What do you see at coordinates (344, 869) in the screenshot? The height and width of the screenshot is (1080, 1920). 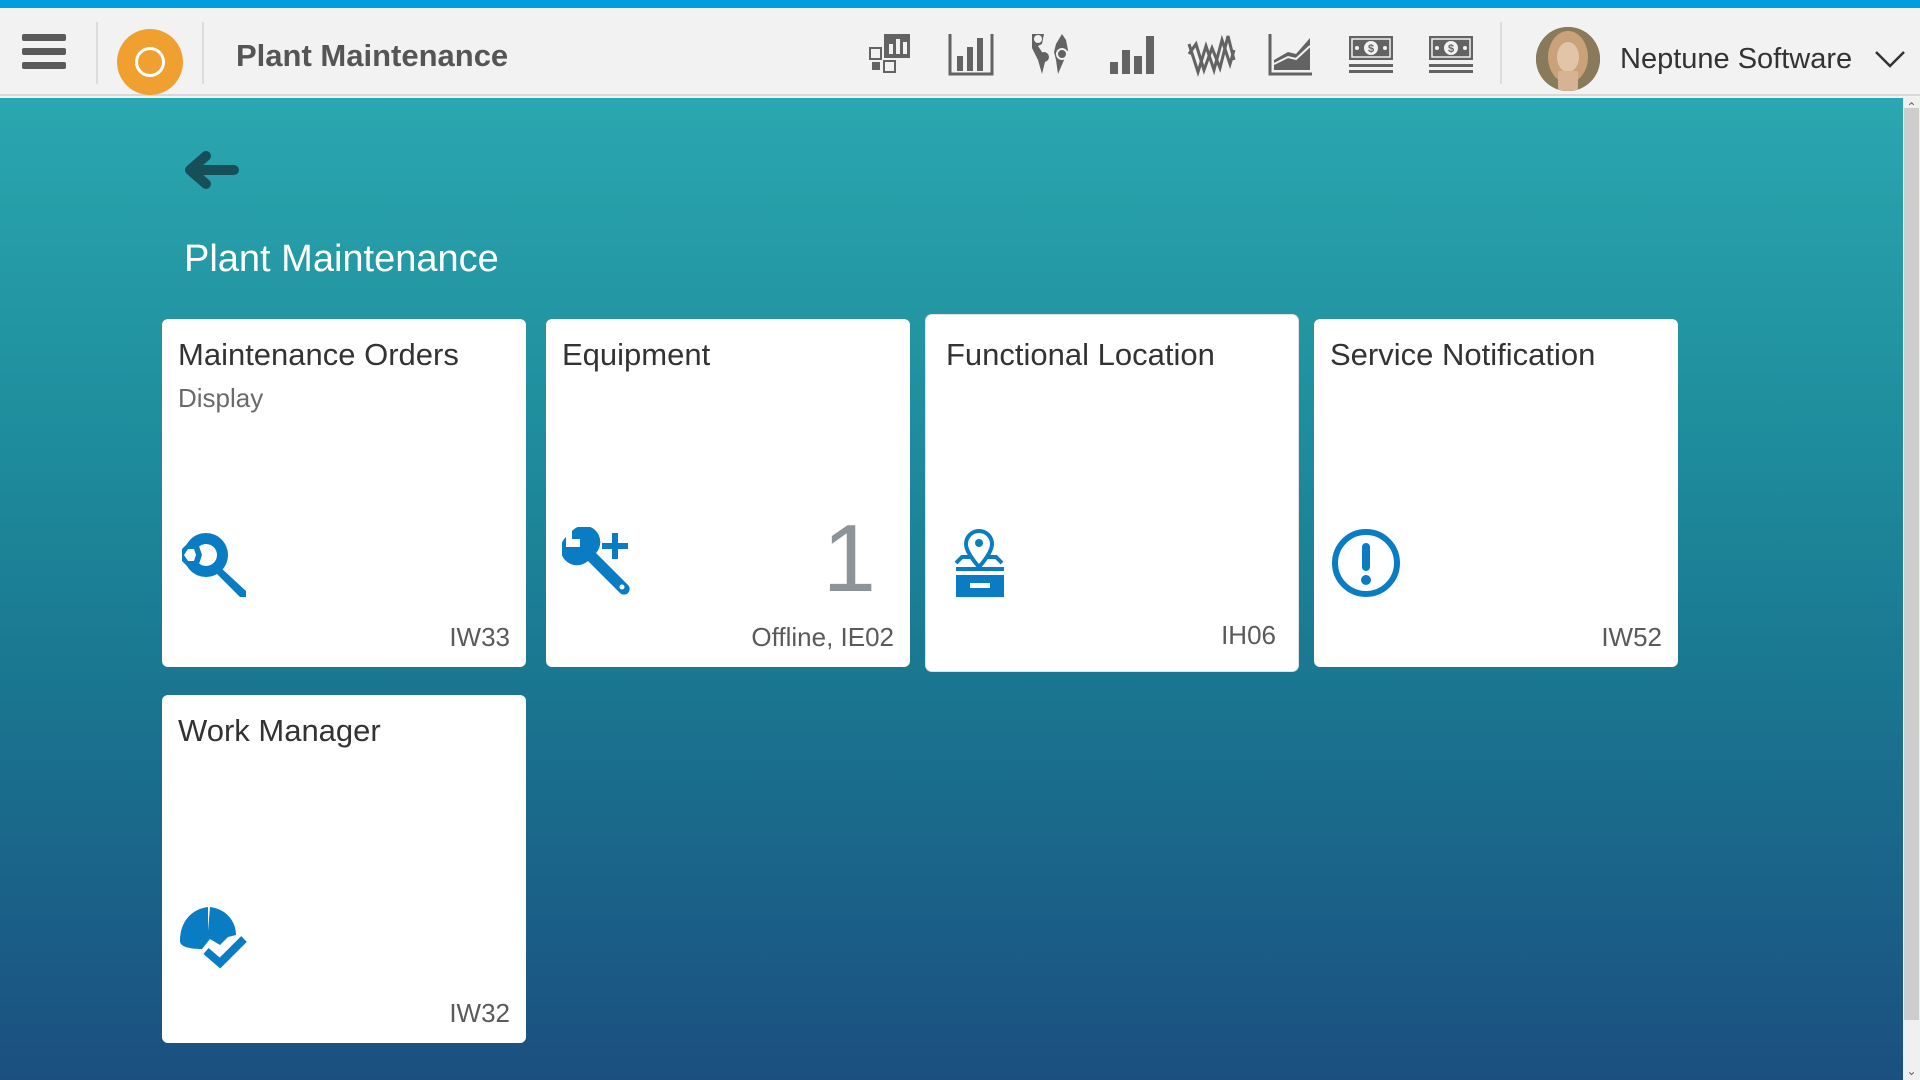 I see `tile-work-manager: Work Manager IW32` at bounding box center [344, 869].